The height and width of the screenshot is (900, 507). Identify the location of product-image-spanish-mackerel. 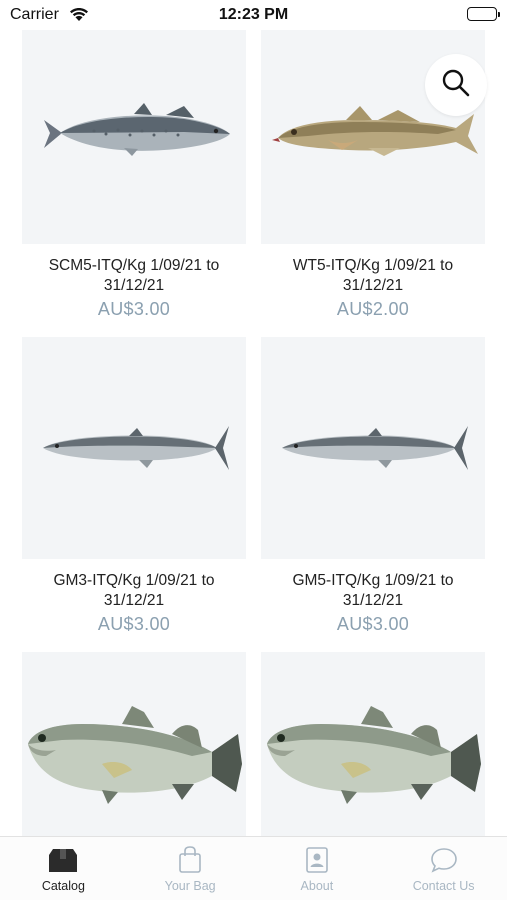
(134, 133).